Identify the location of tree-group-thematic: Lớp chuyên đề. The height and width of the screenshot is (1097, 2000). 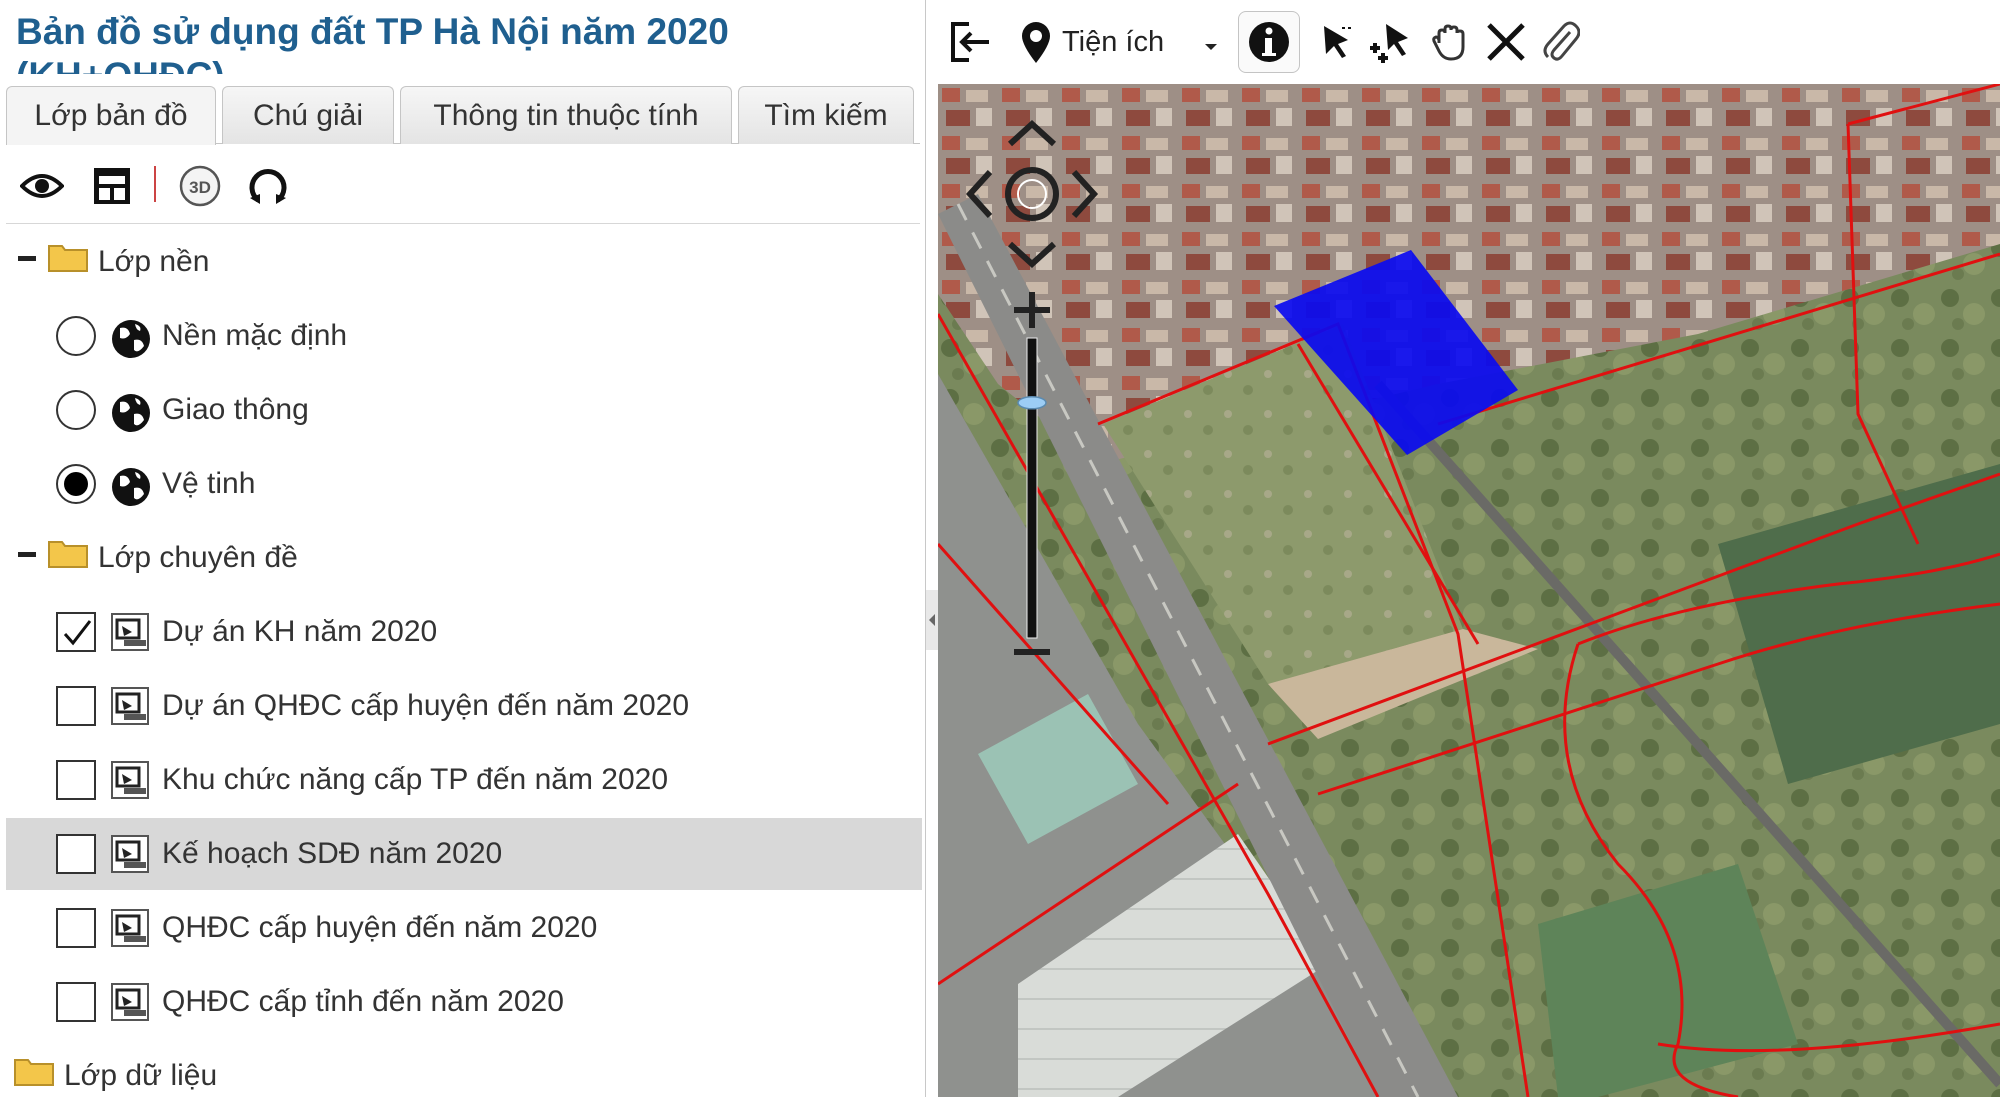
(464, 558).